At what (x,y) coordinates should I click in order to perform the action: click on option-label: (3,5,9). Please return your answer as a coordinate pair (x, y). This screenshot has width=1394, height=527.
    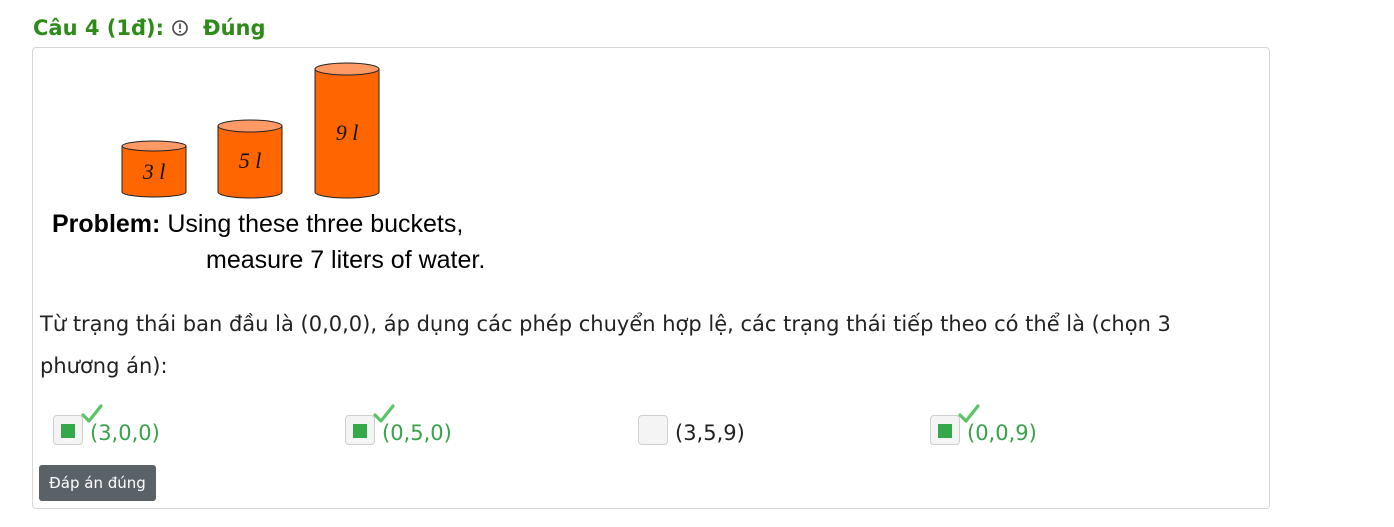
    Looking at the image, I should click on (710, 433).